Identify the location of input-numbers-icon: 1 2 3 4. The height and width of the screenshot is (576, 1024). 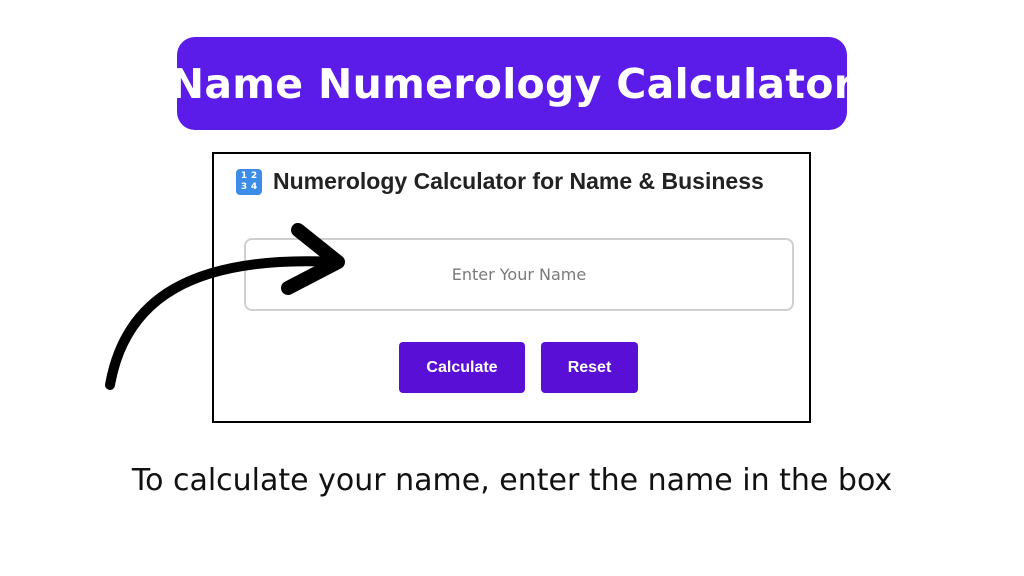
(249, 181).